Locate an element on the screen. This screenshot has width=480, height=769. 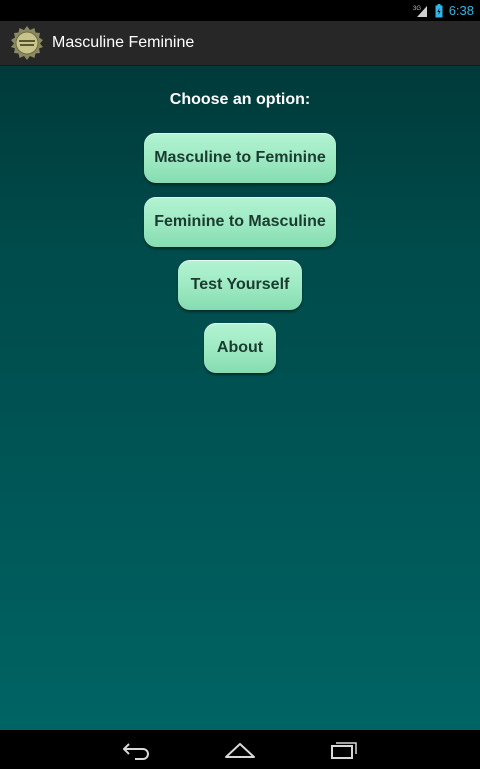
recents-icon is located at coordinates (344, 750).